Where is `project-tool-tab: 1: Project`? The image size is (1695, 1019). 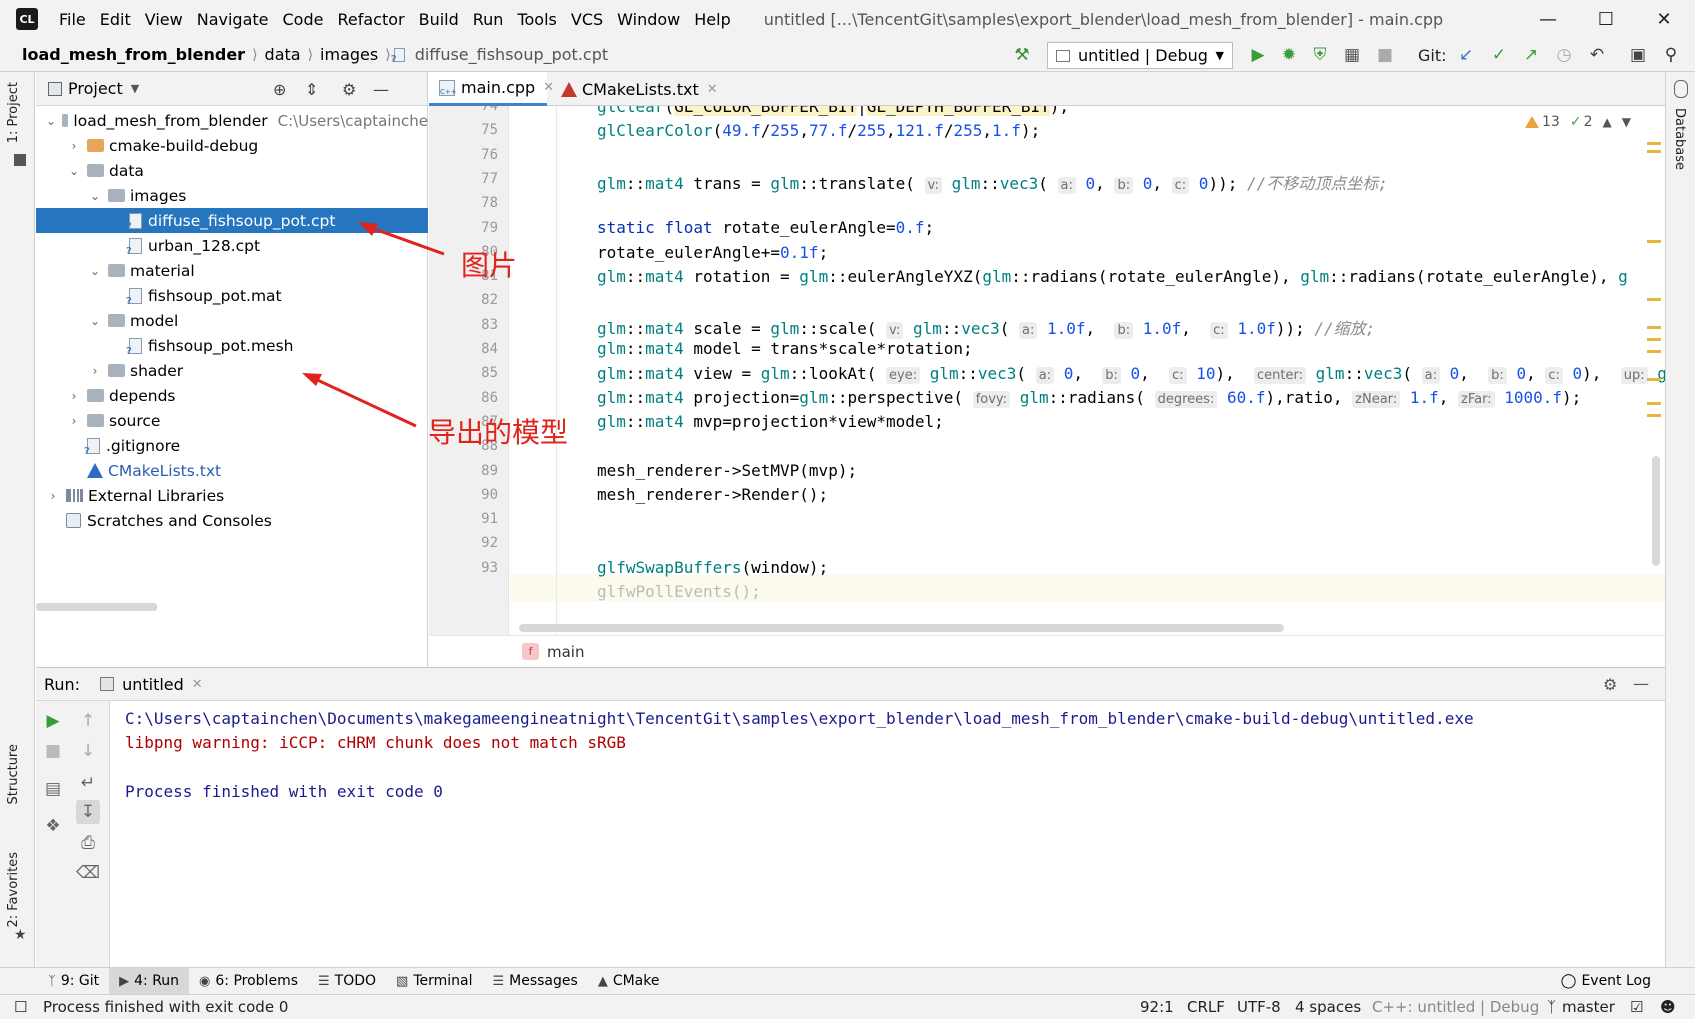
project-tool-tab: 1: Project is located at coordinates (13, 112).